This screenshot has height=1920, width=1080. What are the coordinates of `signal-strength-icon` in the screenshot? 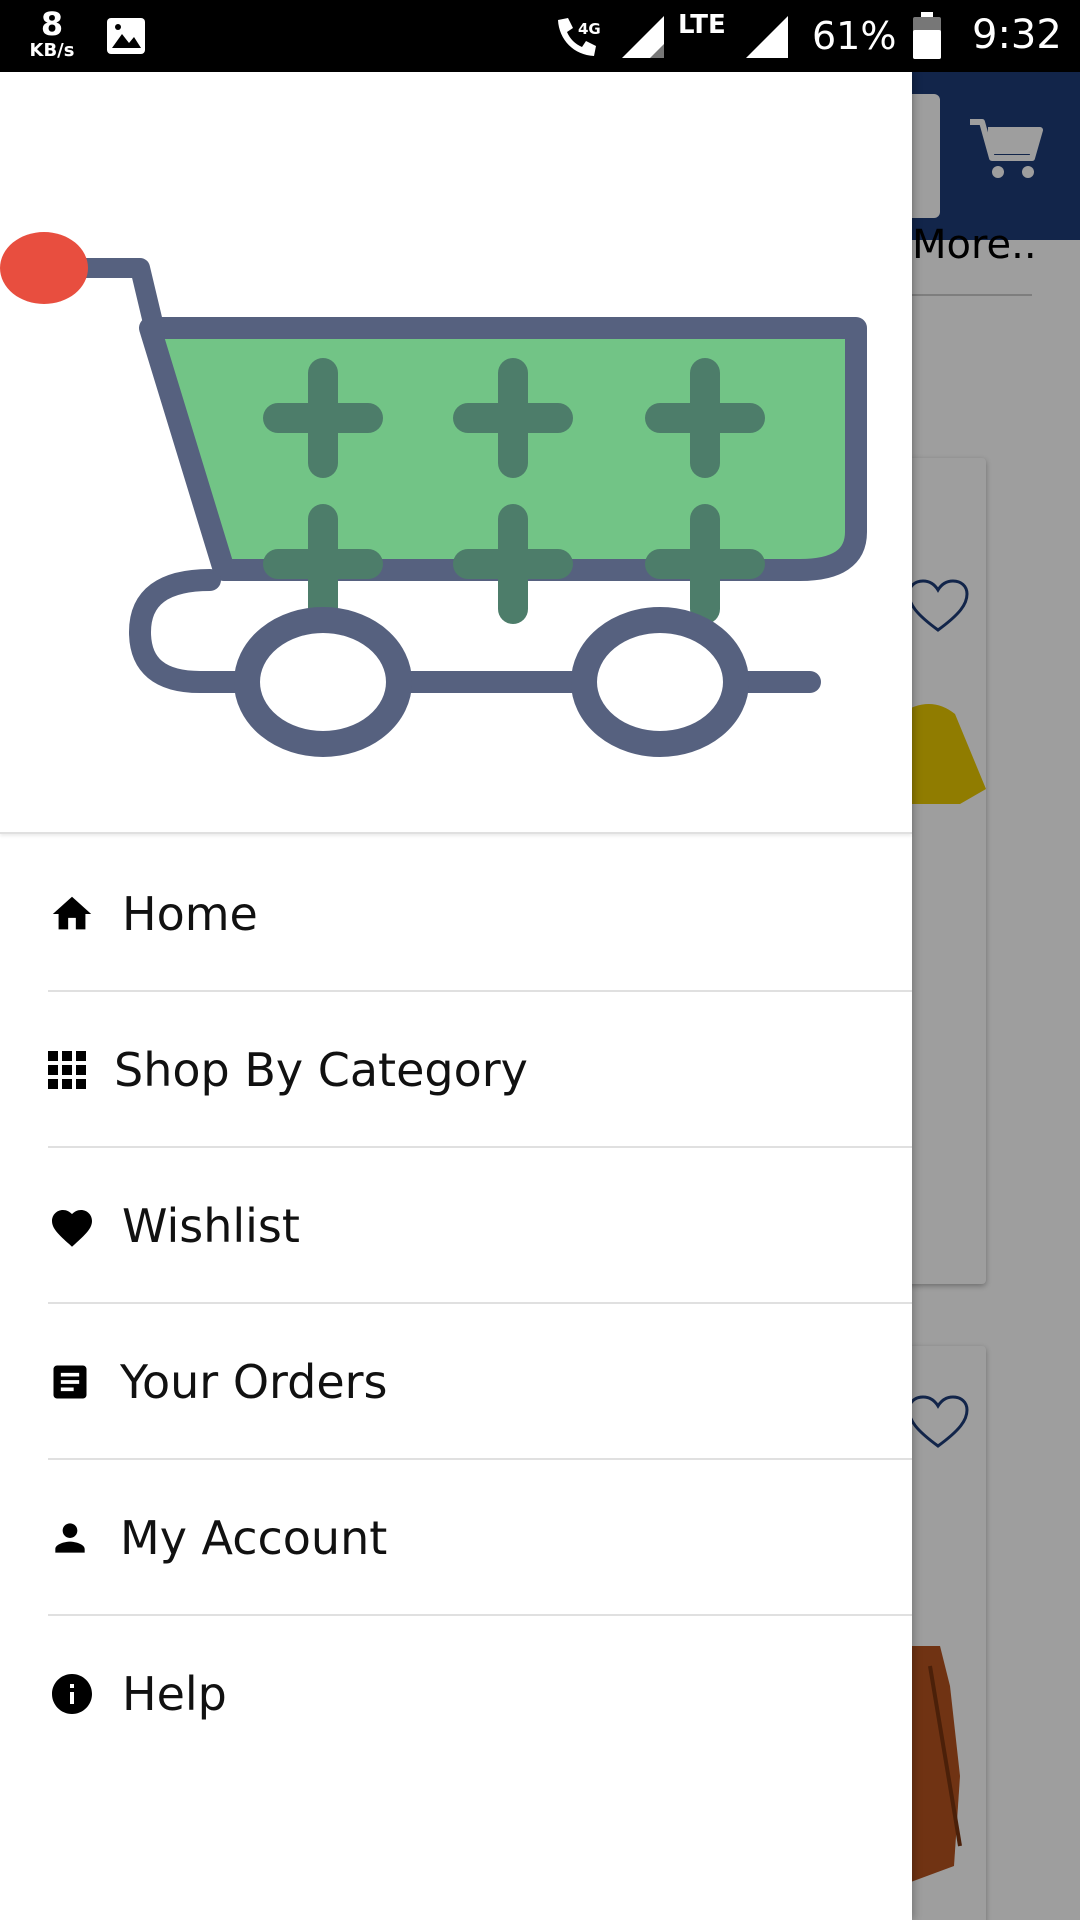 It's located at (643, 39).